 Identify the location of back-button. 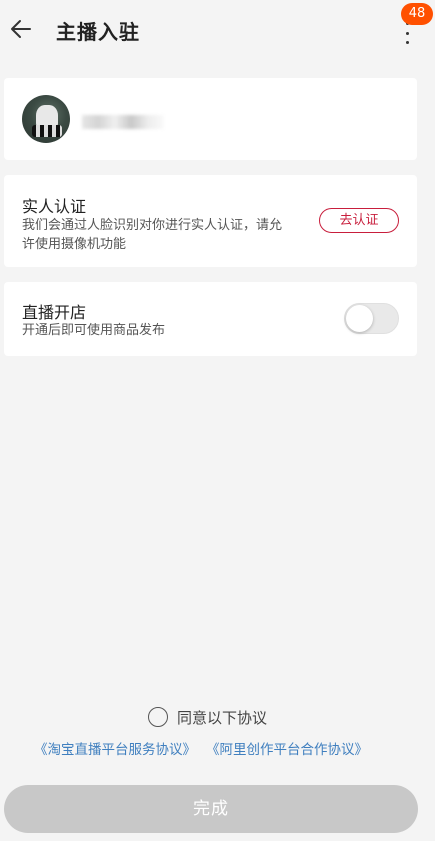
(21, 29).